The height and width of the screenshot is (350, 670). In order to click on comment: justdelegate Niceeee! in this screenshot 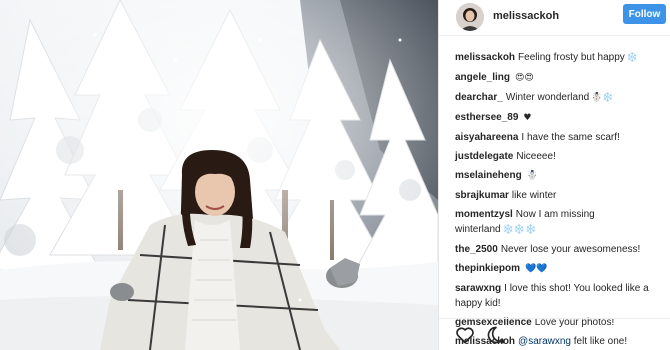, I will do `click(561, 156)`.